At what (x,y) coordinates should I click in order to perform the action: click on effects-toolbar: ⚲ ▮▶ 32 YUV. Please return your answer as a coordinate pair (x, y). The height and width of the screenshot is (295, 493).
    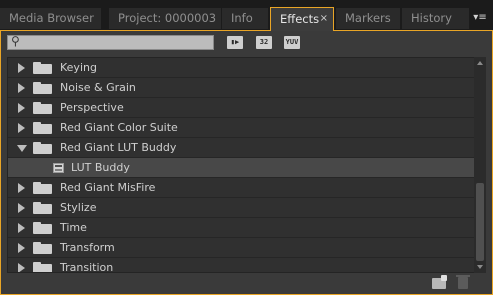
    Looking at the image, I should click on (246, 43).